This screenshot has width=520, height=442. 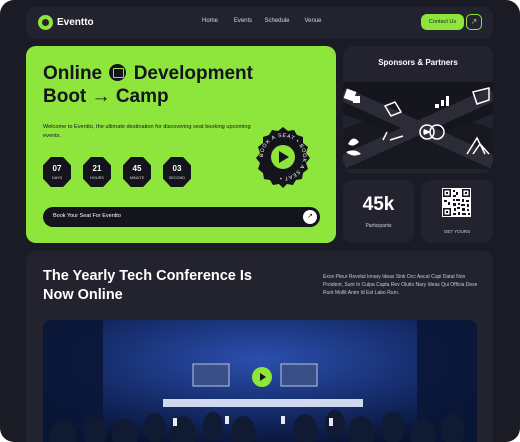 I want to click on participants-count: 45k, so click(x=378, y=204).